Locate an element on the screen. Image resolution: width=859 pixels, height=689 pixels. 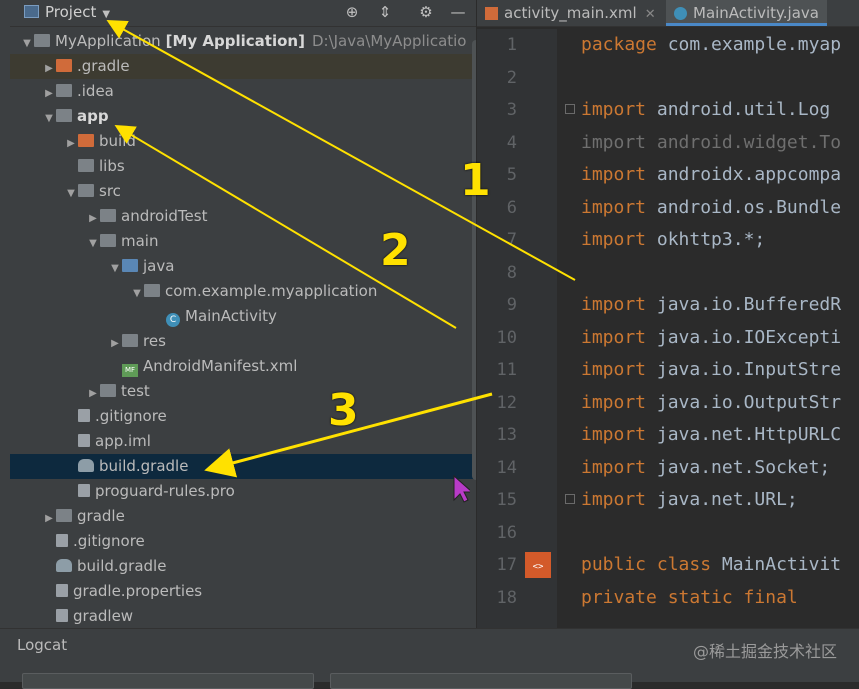
annotation-label-3: 3 is located at coordinates (343, 410).